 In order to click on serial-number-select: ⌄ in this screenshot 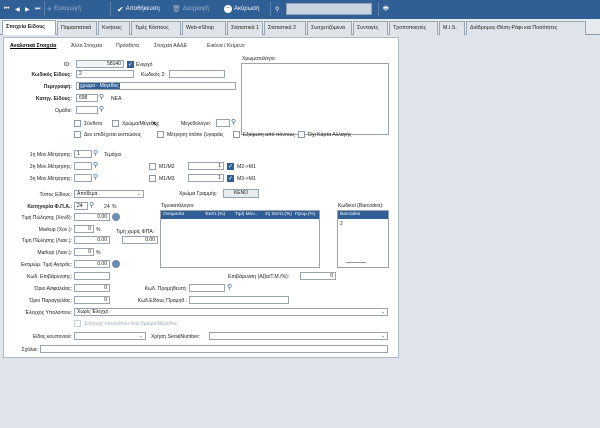, I will do `click(298, 336)`.